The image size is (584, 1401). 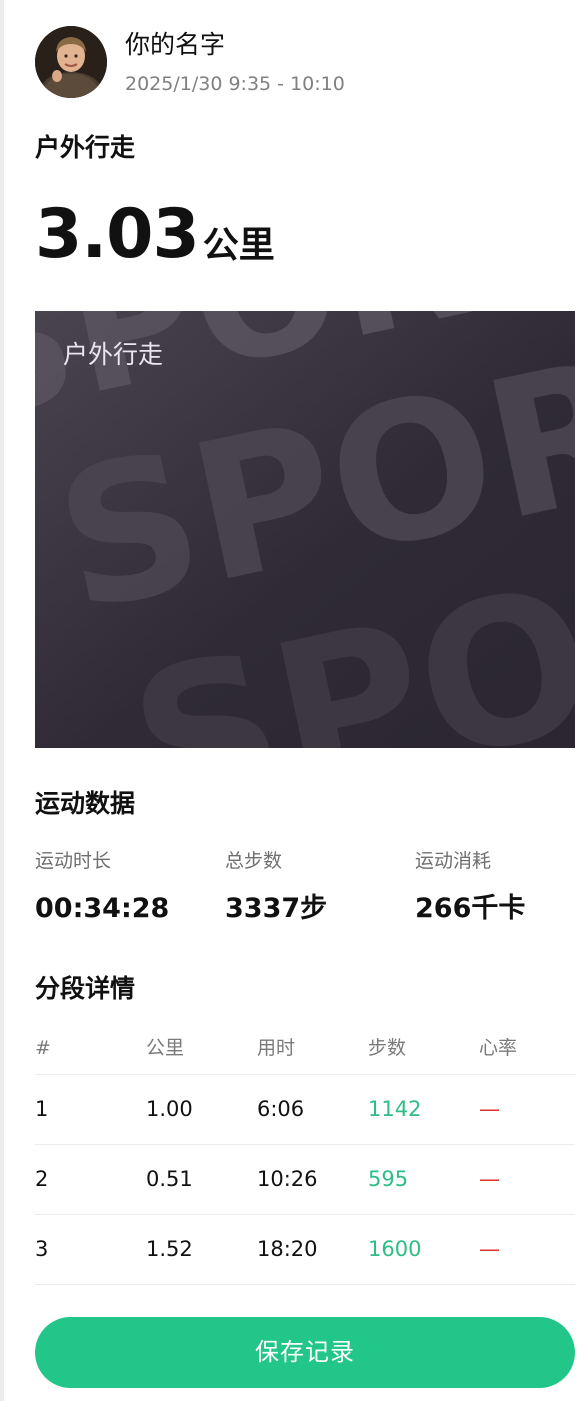 What do you see at coordinates (305, 1052) in the screenshot?
I see `splits-header-row: # 公里 用时 步数 心率` at bounding box center [305, 1052].